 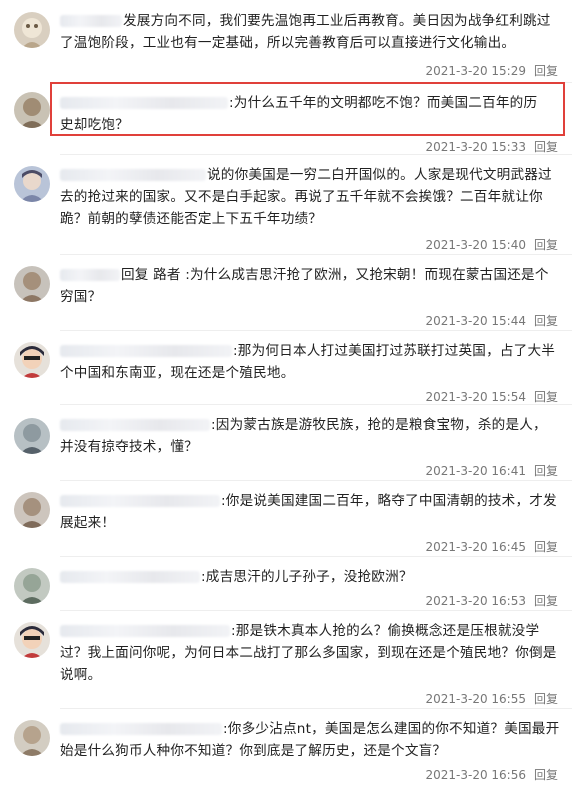 I want to click on comment-time: 2021-3-20 16:41, so click(x=475, y=471).